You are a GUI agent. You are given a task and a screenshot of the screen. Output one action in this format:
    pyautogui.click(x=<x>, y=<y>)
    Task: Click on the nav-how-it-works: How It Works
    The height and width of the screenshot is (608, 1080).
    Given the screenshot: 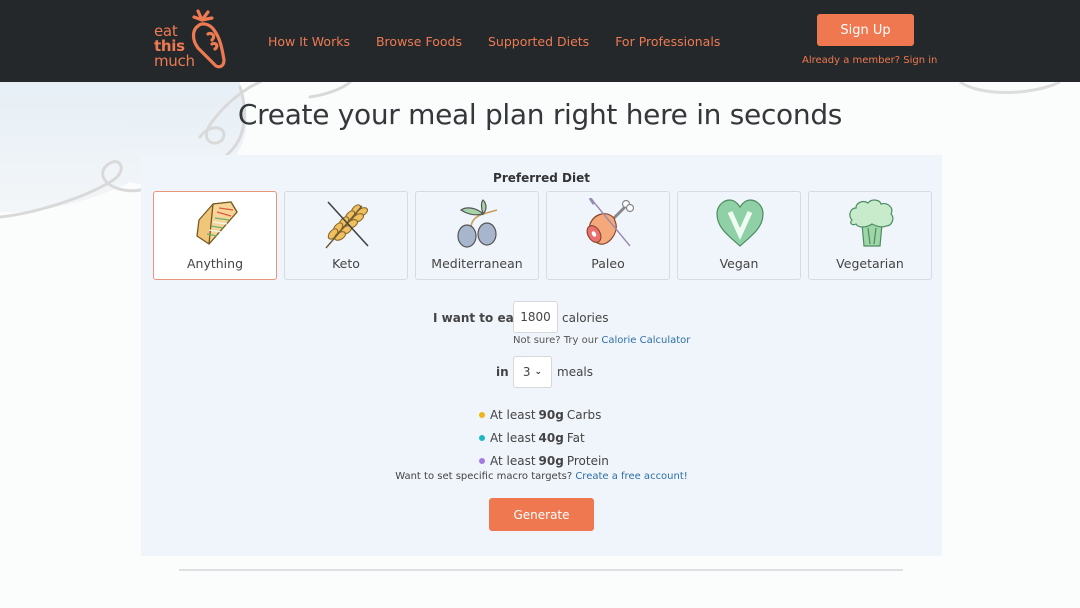 What is the action you would take?
    pyautogui.click(x=309, y=41)
    